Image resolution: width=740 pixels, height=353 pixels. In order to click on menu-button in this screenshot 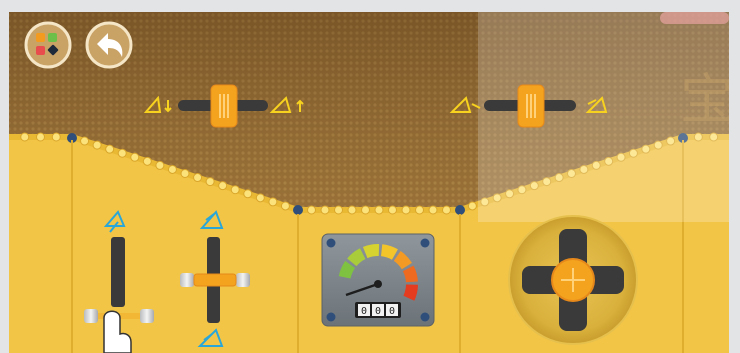, I will do `click(48, 45)`.